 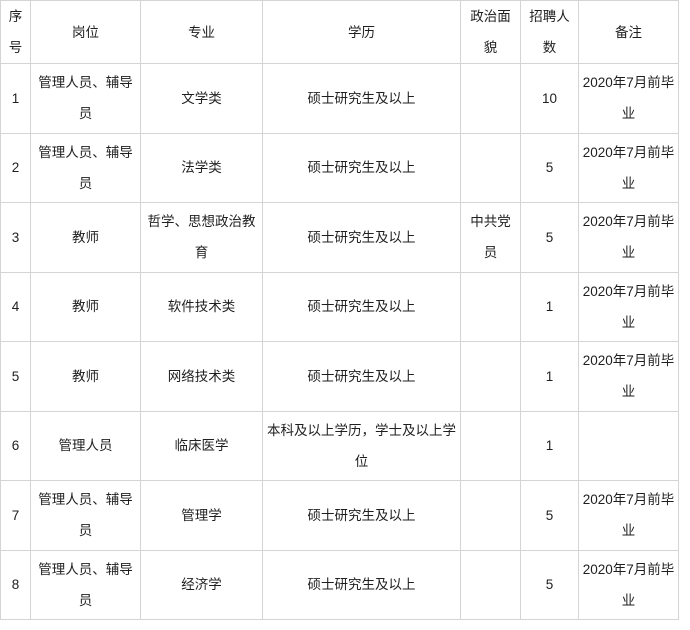 What do you see at coordinates (361, 32) in the screenshot?
I see `header-education: 学历` at bounding box center [361, 32].